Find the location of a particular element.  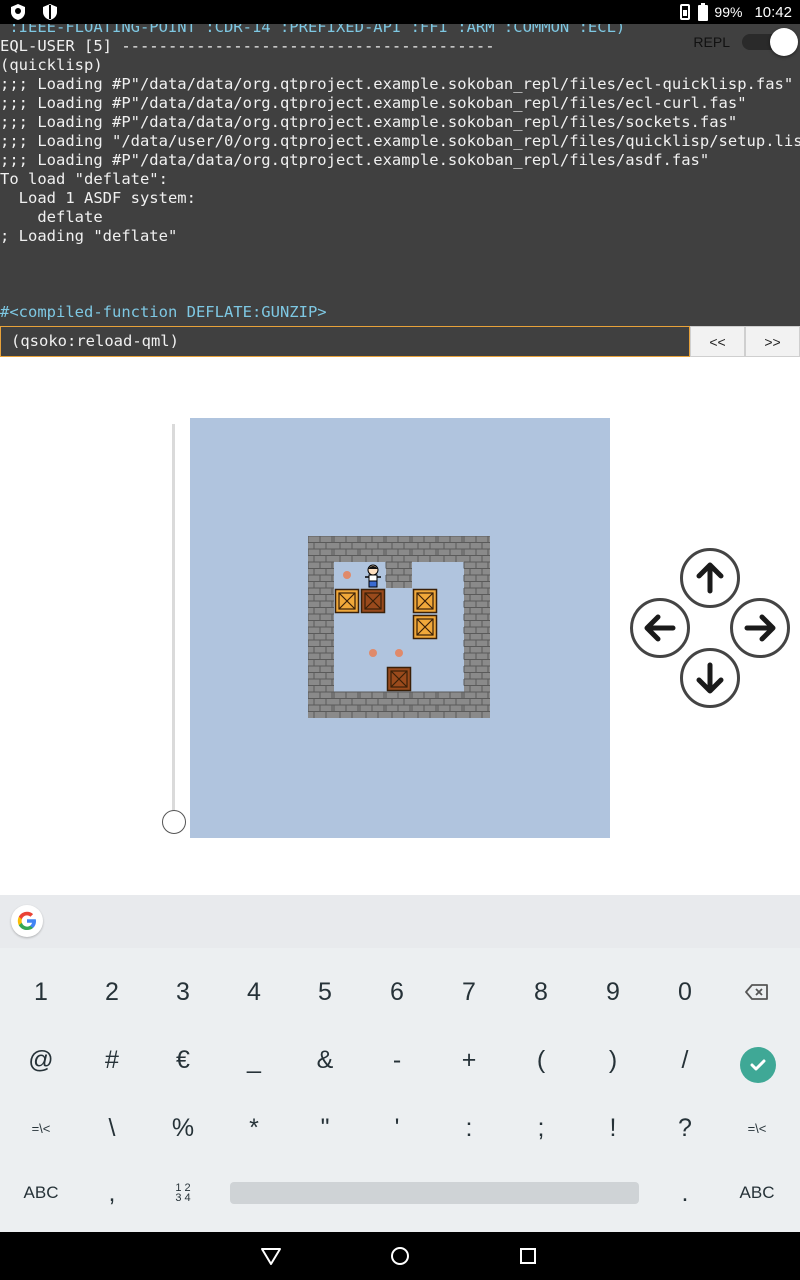

key: @ is located at coordinates (41, 1060).